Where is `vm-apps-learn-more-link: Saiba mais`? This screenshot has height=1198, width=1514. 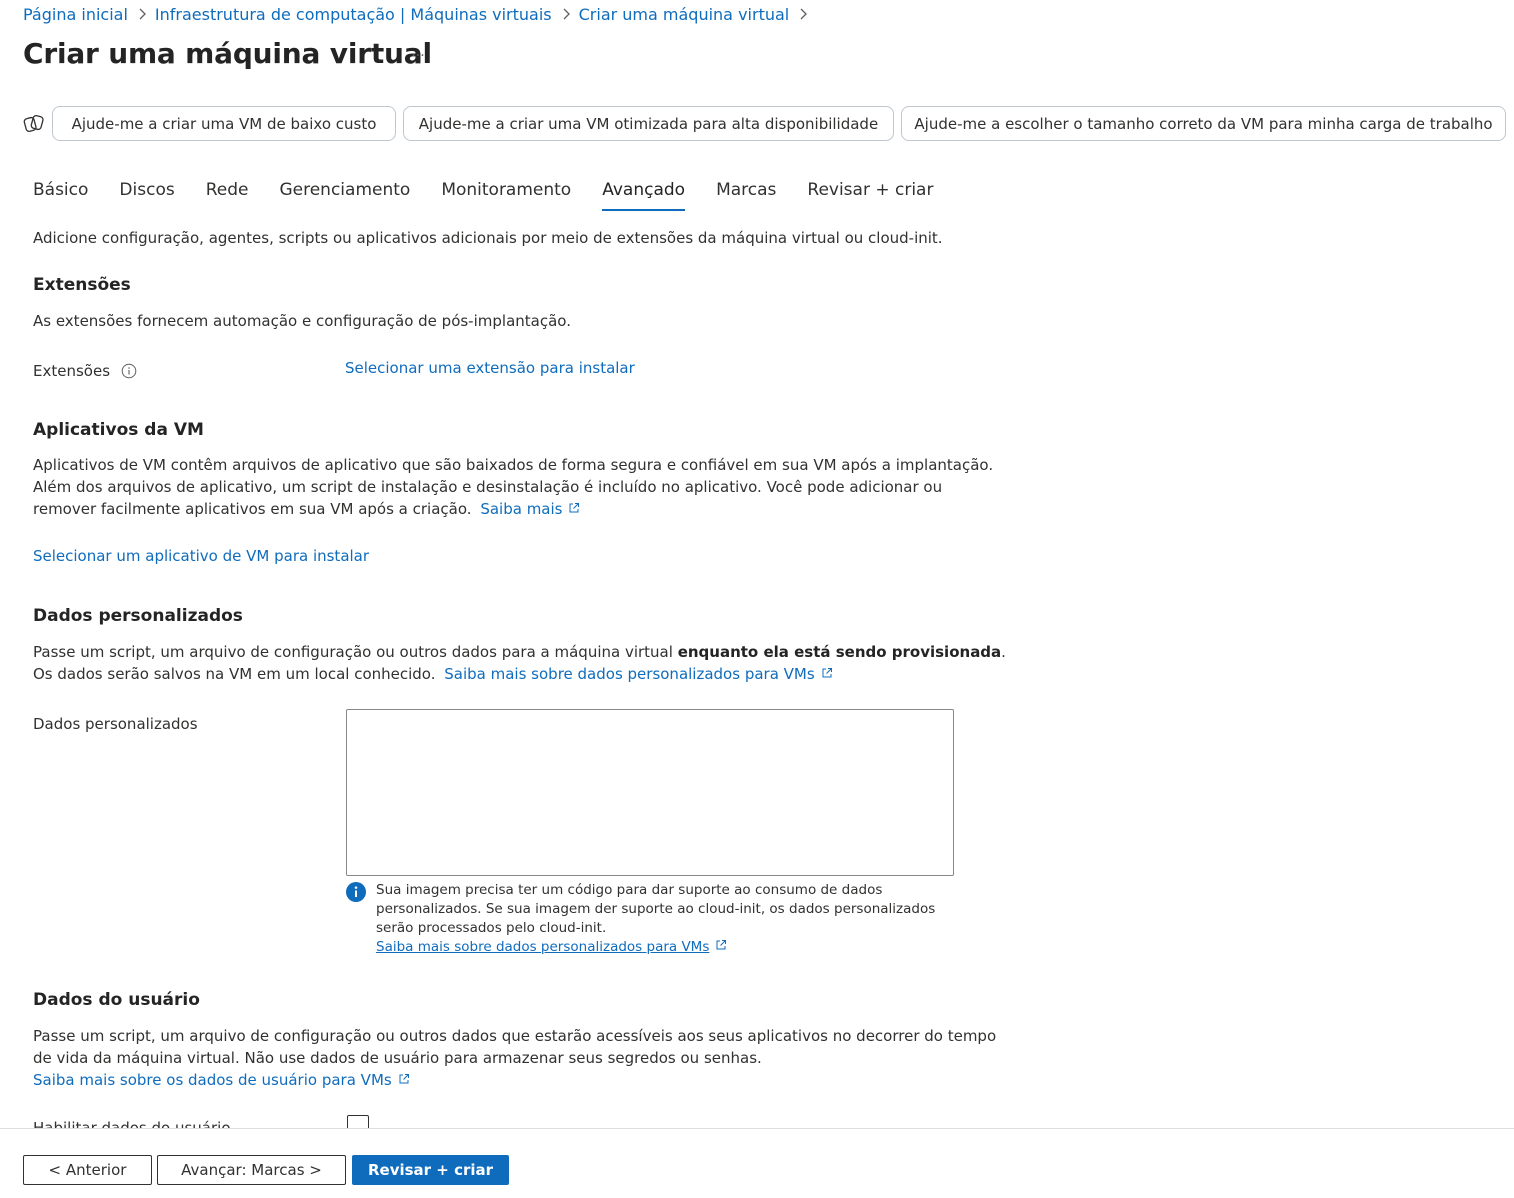 vm-apps-learn-more-link: Saiba mais is located at coordinates (530, 509).